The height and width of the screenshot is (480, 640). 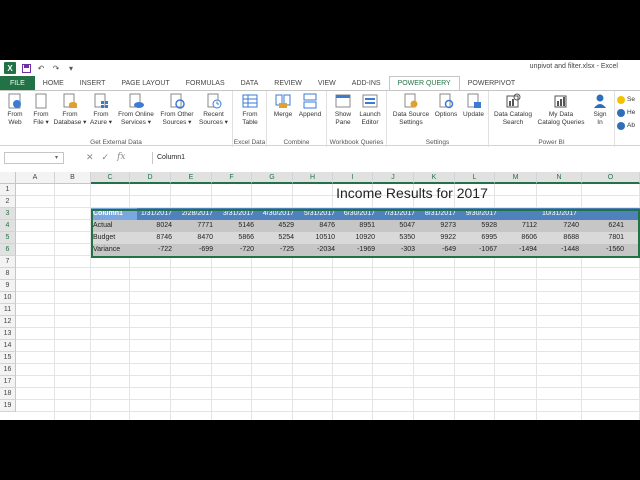 What do you see at coordinates (8, 178) in the screenshot?
I see `select-all-corner` at bounding box center [8, 178].